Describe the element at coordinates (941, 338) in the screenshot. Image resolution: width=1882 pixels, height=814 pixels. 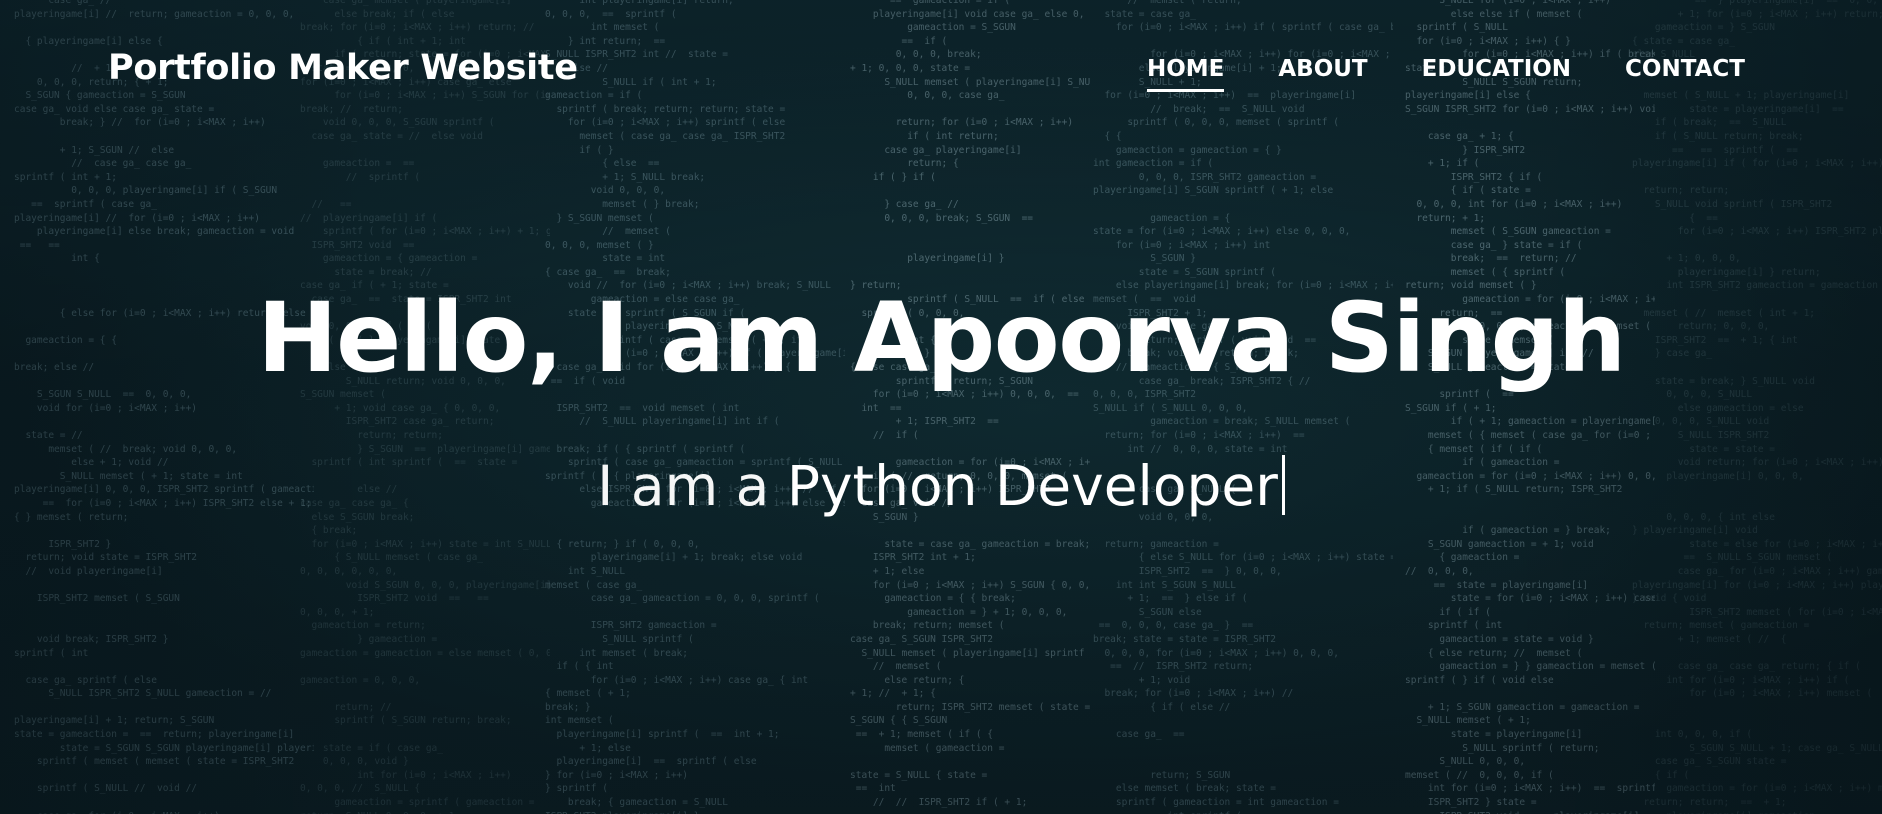
I see `hero-title: Hello, I am Apoorva Singh` at that location.